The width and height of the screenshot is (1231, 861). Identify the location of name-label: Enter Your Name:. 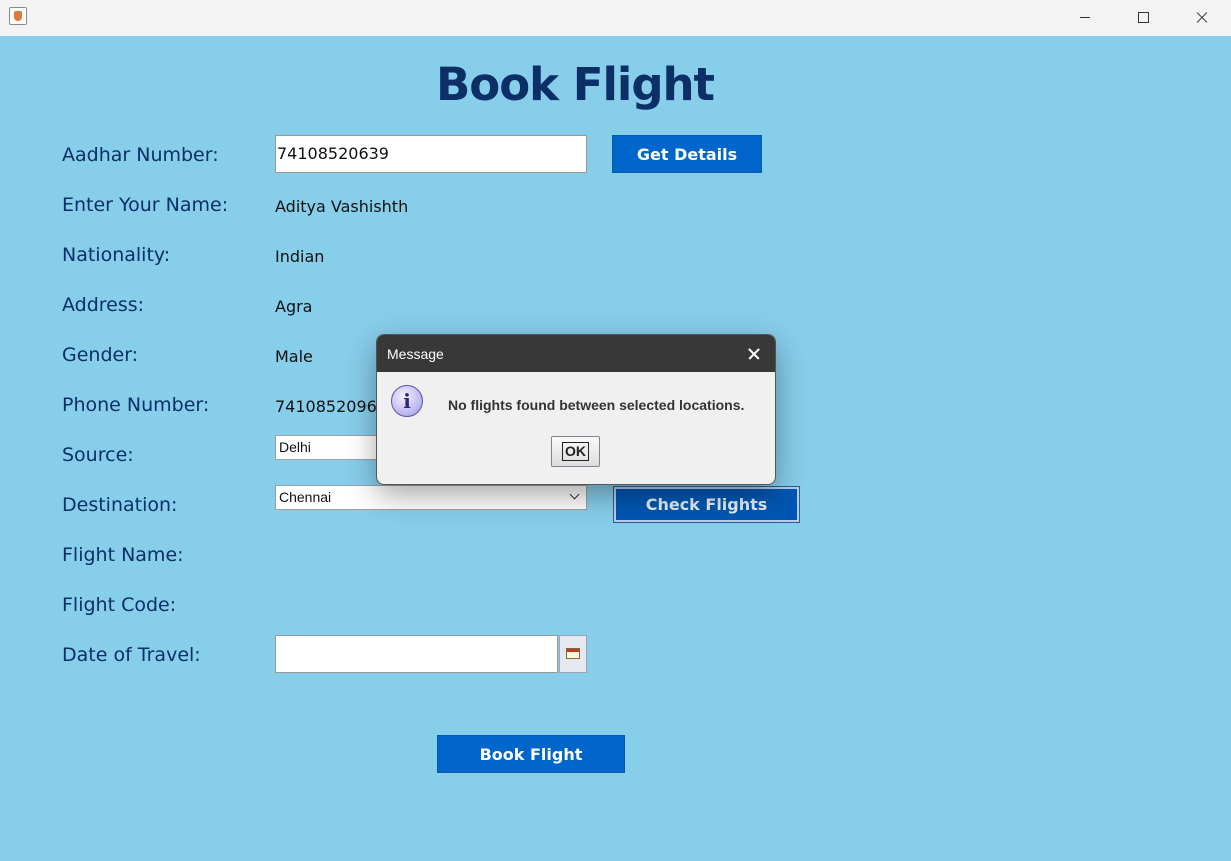
(145, 205).